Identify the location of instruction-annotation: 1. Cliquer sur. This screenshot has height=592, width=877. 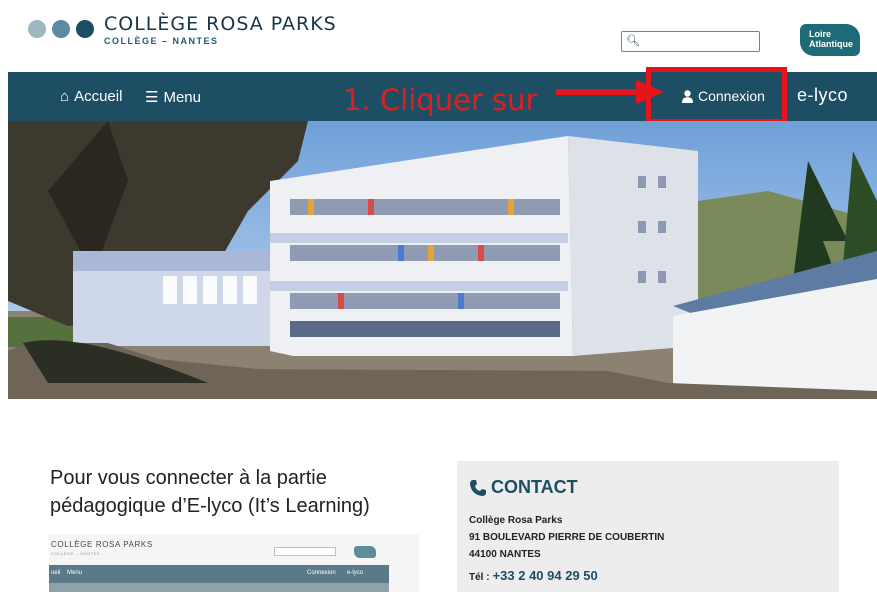
(440, 100).